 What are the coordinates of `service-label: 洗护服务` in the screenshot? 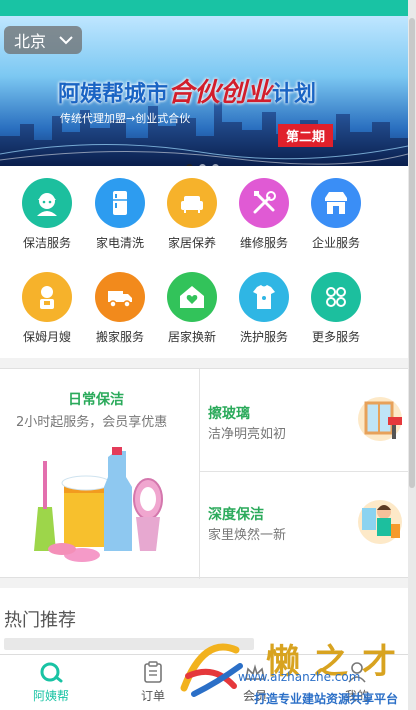 It's located at (263, 337).